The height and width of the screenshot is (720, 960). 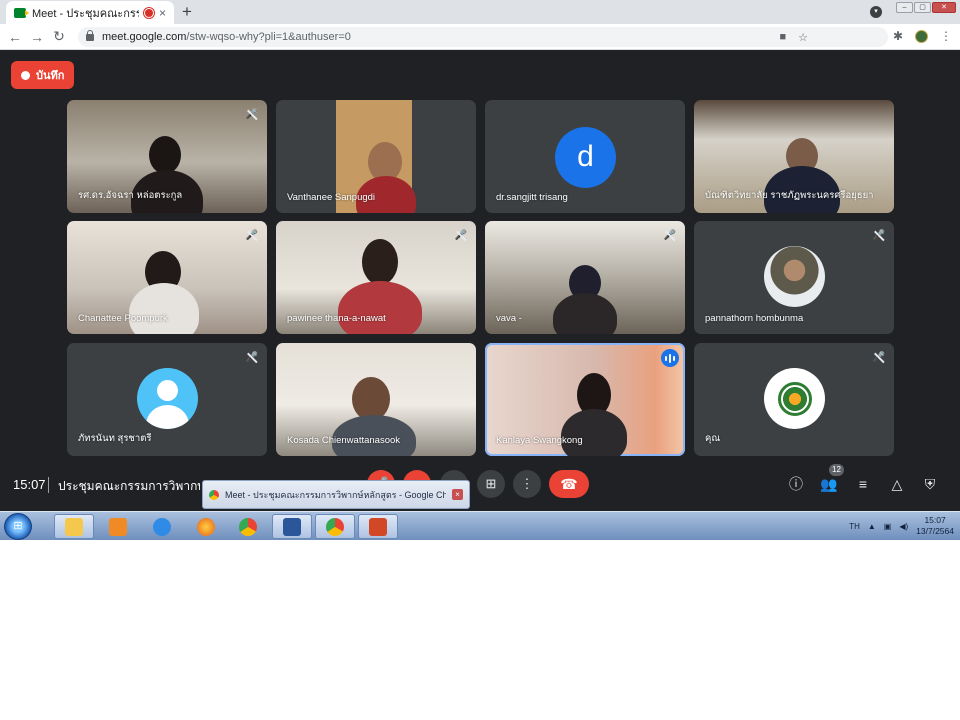 What do you see at coordinates (25, 75) in the screenshot?
I see `record-dot-icon` at bounding box center [25, 75].